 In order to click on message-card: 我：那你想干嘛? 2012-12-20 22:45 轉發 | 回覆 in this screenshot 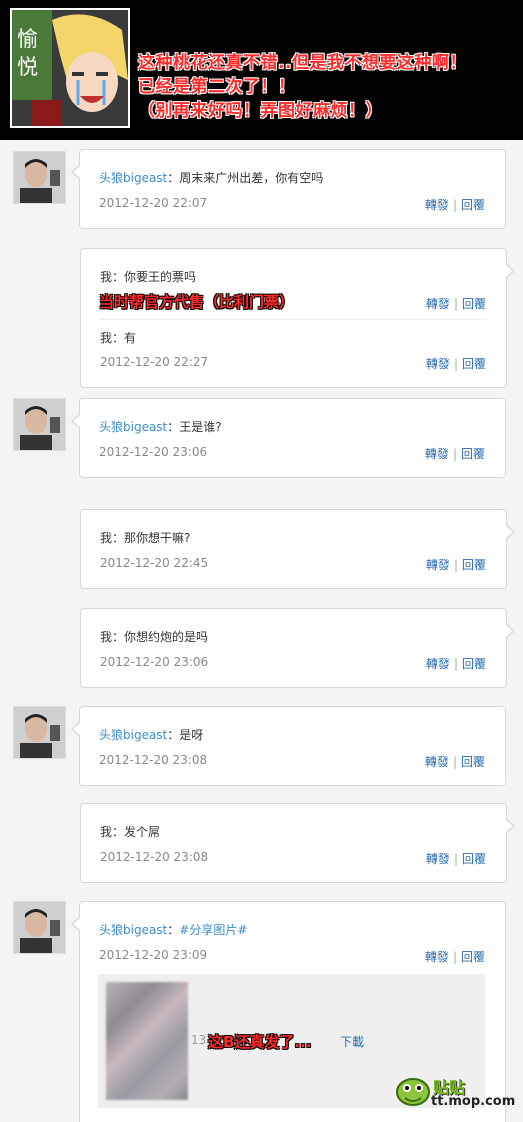, I will do `click(297, 549)`.